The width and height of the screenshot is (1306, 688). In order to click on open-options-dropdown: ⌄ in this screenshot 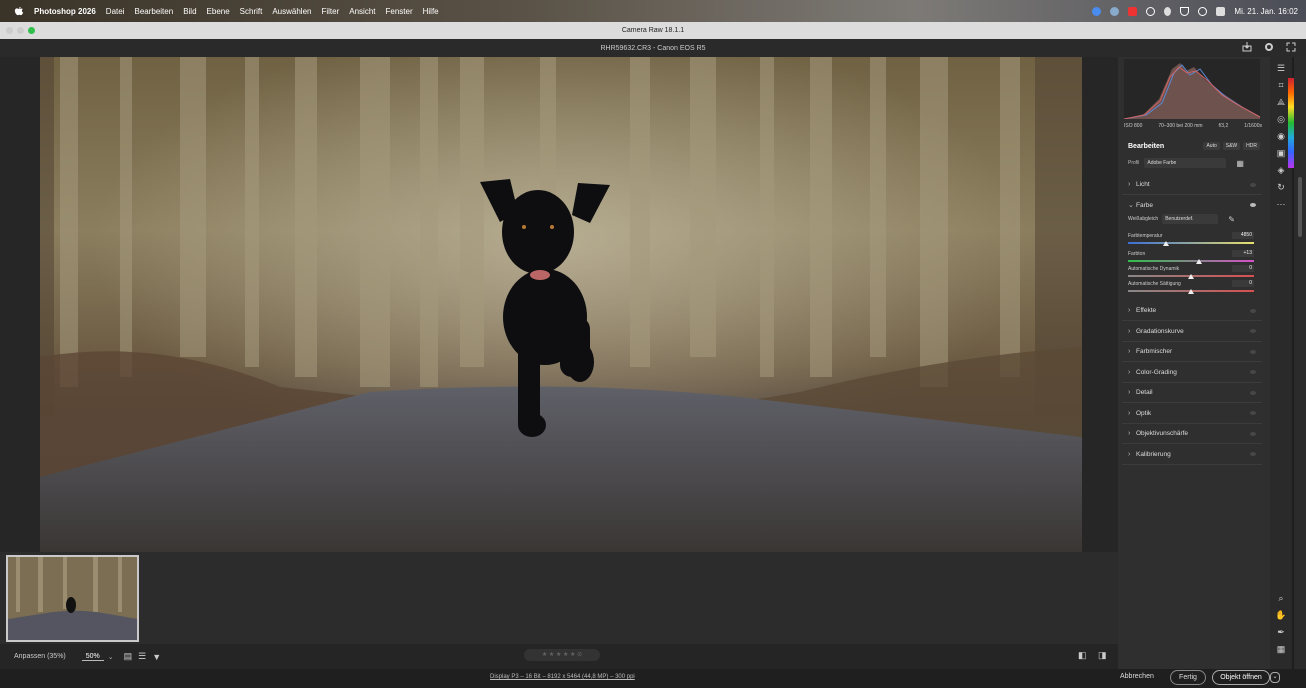, I will do `click(1275, 677)`.